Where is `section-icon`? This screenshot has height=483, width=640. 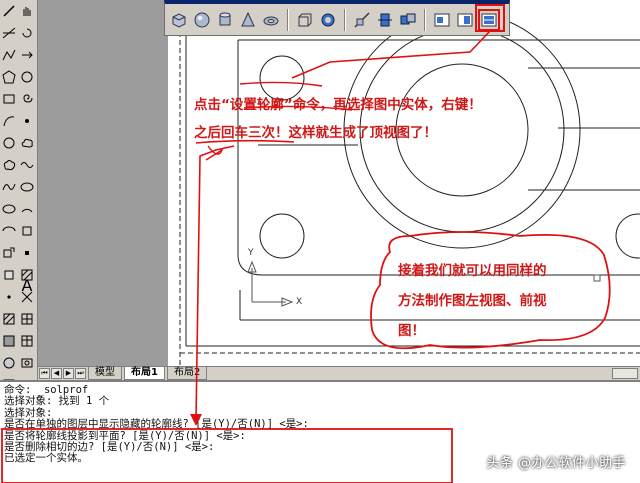
section-icon is located at coordinates (385, 20).